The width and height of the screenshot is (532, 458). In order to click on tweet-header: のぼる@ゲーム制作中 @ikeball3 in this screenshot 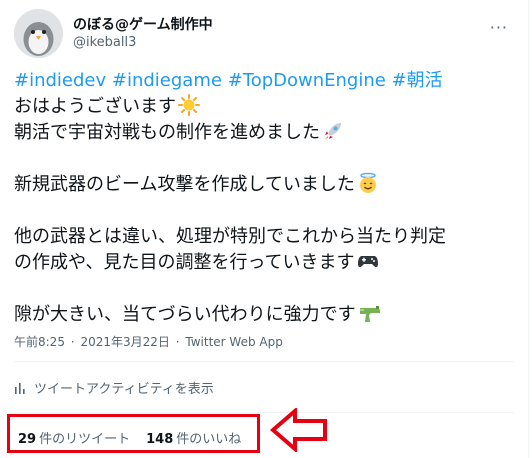, I will do `click(113, 33)`.